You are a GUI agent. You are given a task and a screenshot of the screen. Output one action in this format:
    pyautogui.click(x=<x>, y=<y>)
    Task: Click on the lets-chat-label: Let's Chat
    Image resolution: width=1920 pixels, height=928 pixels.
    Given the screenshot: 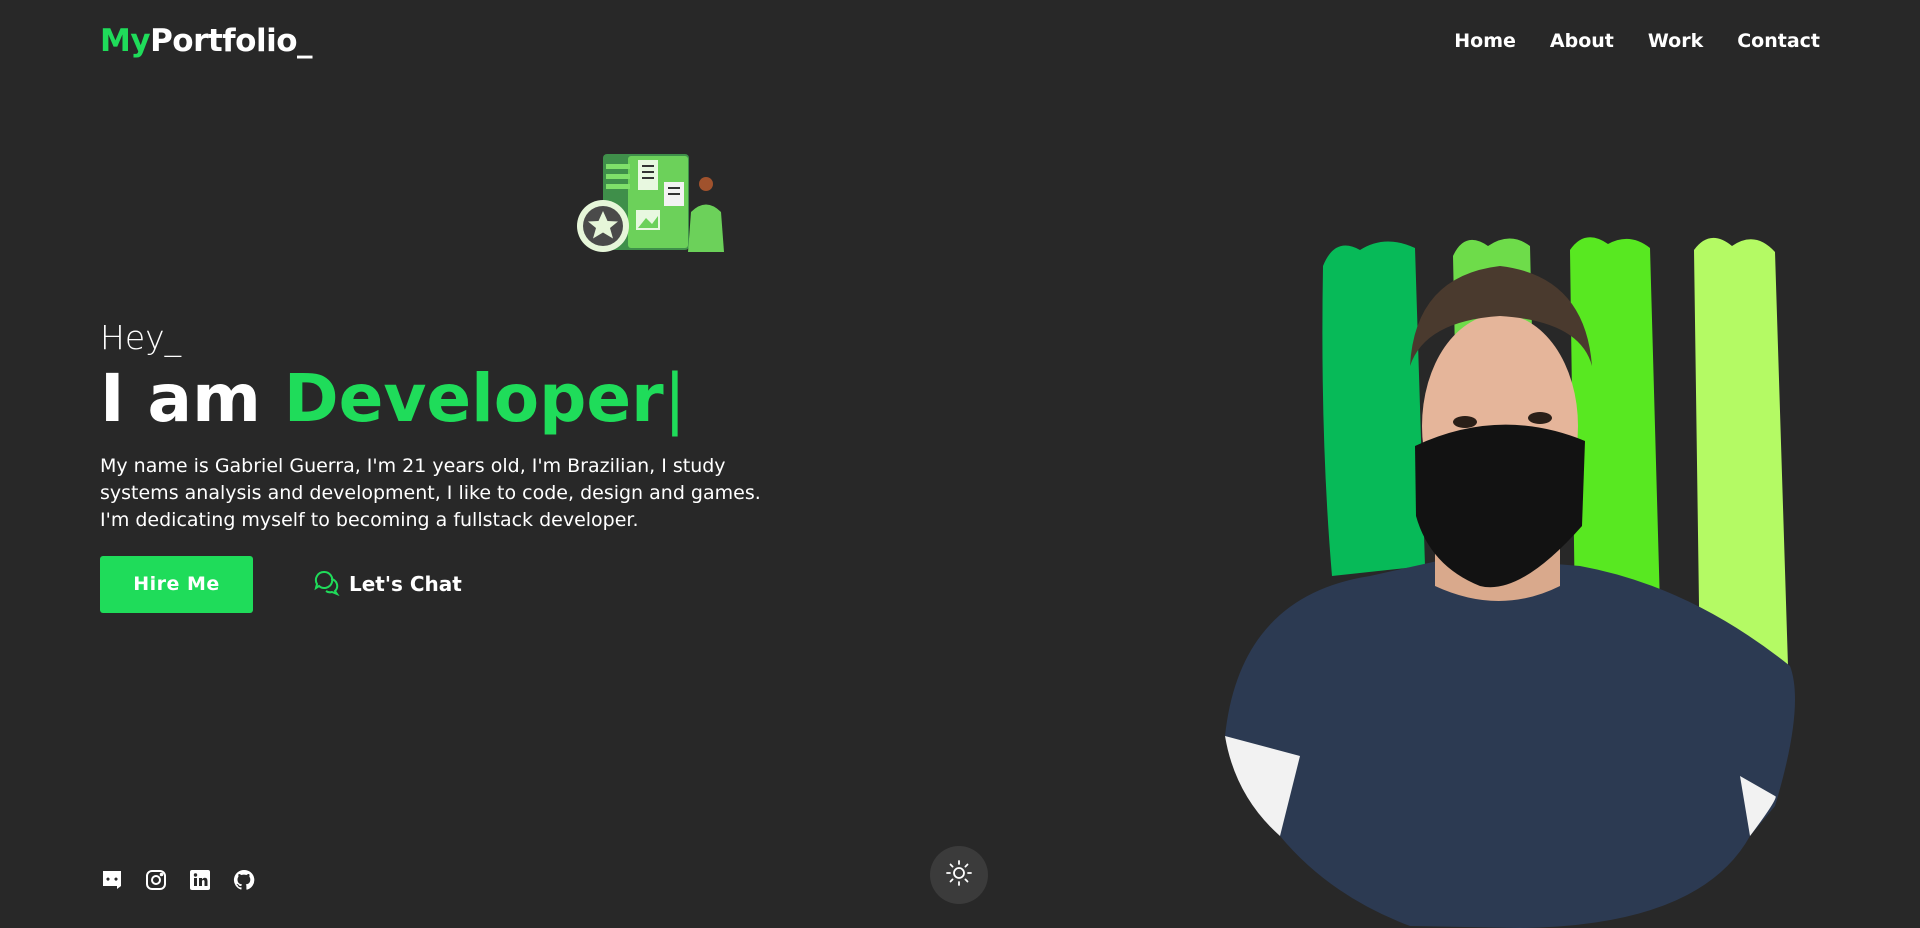 What is the action you would take?
    pyautogui.click(x=405, y=584)
    